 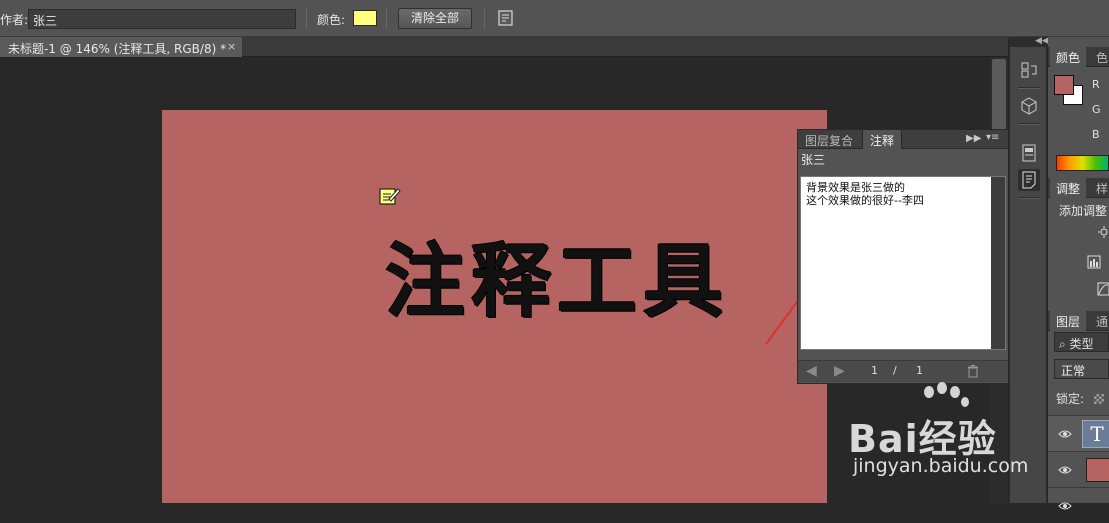 I want to click on tab-color: 颜色, so click(x=1068, y=57).